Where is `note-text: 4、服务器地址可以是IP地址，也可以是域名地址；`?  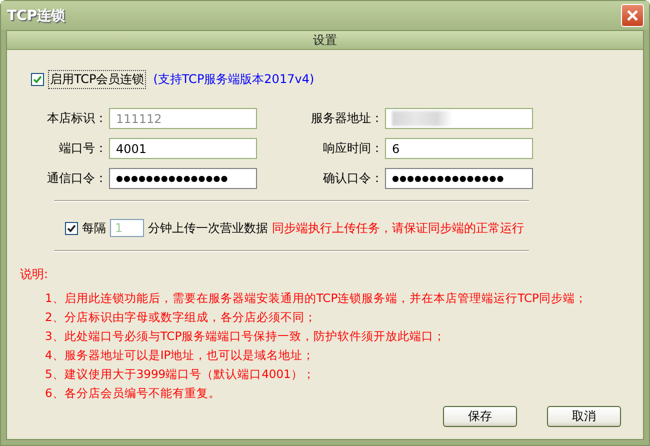
note-text: 4、服务器地址可以是IP地址，也可以是域名地址； is located at coordinates (180, 355).